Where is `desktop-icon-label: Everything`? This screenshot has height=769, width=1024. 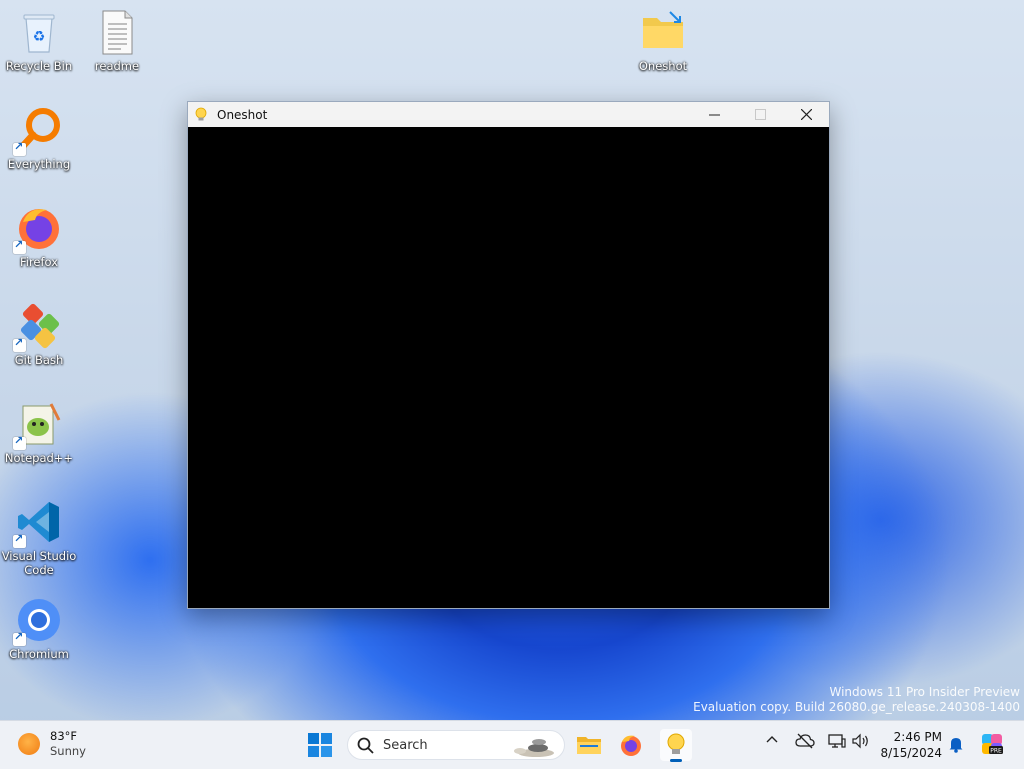
desktop-icon-label: Everything is located at coordinates (39, 164).